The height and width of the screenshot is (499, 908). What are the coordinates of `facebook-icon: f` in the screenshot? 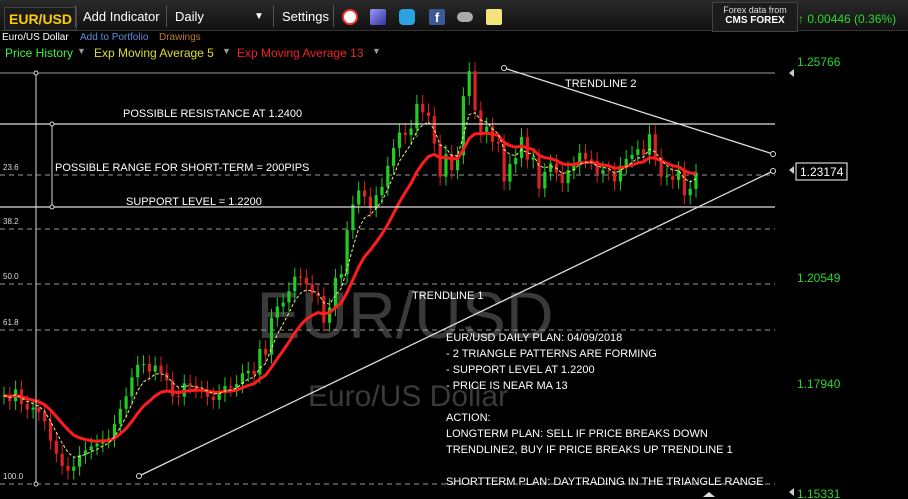 It's located at (437, 17).